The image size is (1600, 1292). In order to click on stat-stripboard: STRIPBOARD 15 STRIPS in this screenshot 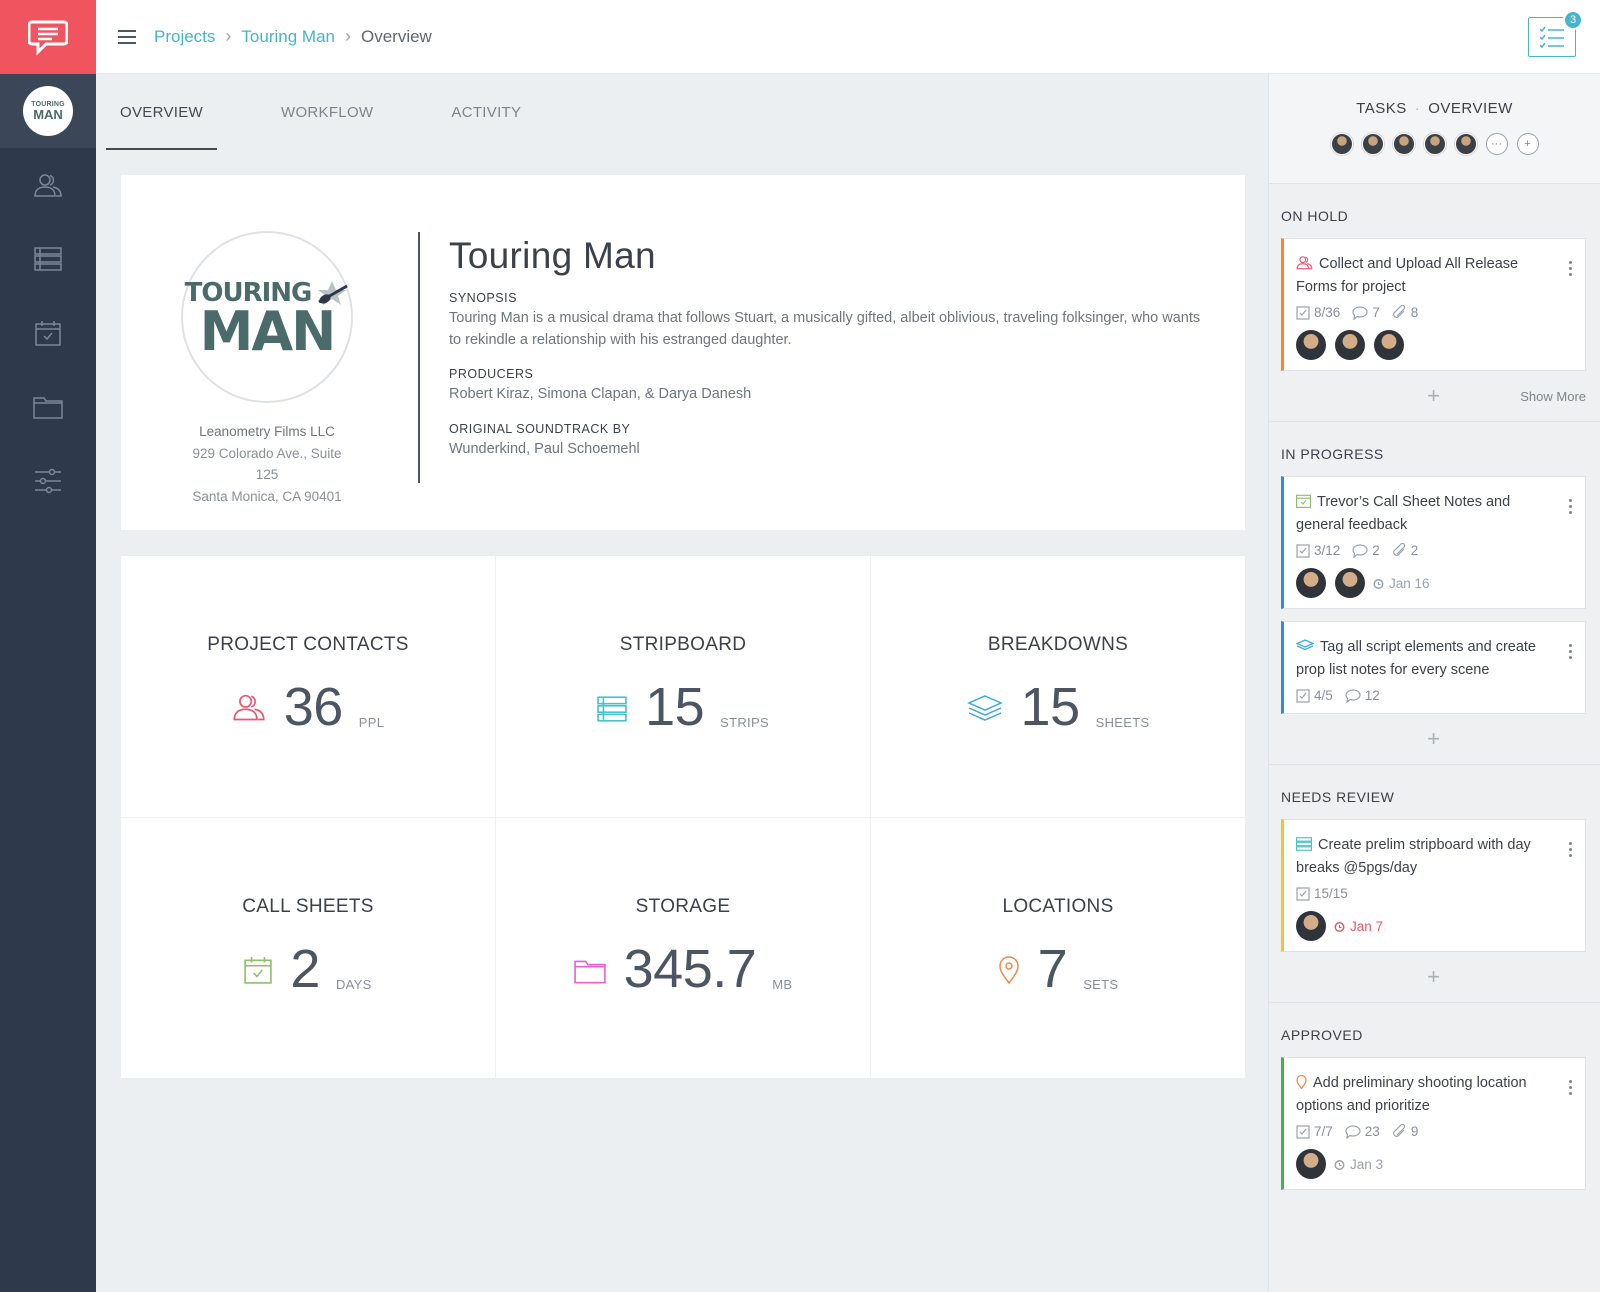, I will do `click(683, 686)`.